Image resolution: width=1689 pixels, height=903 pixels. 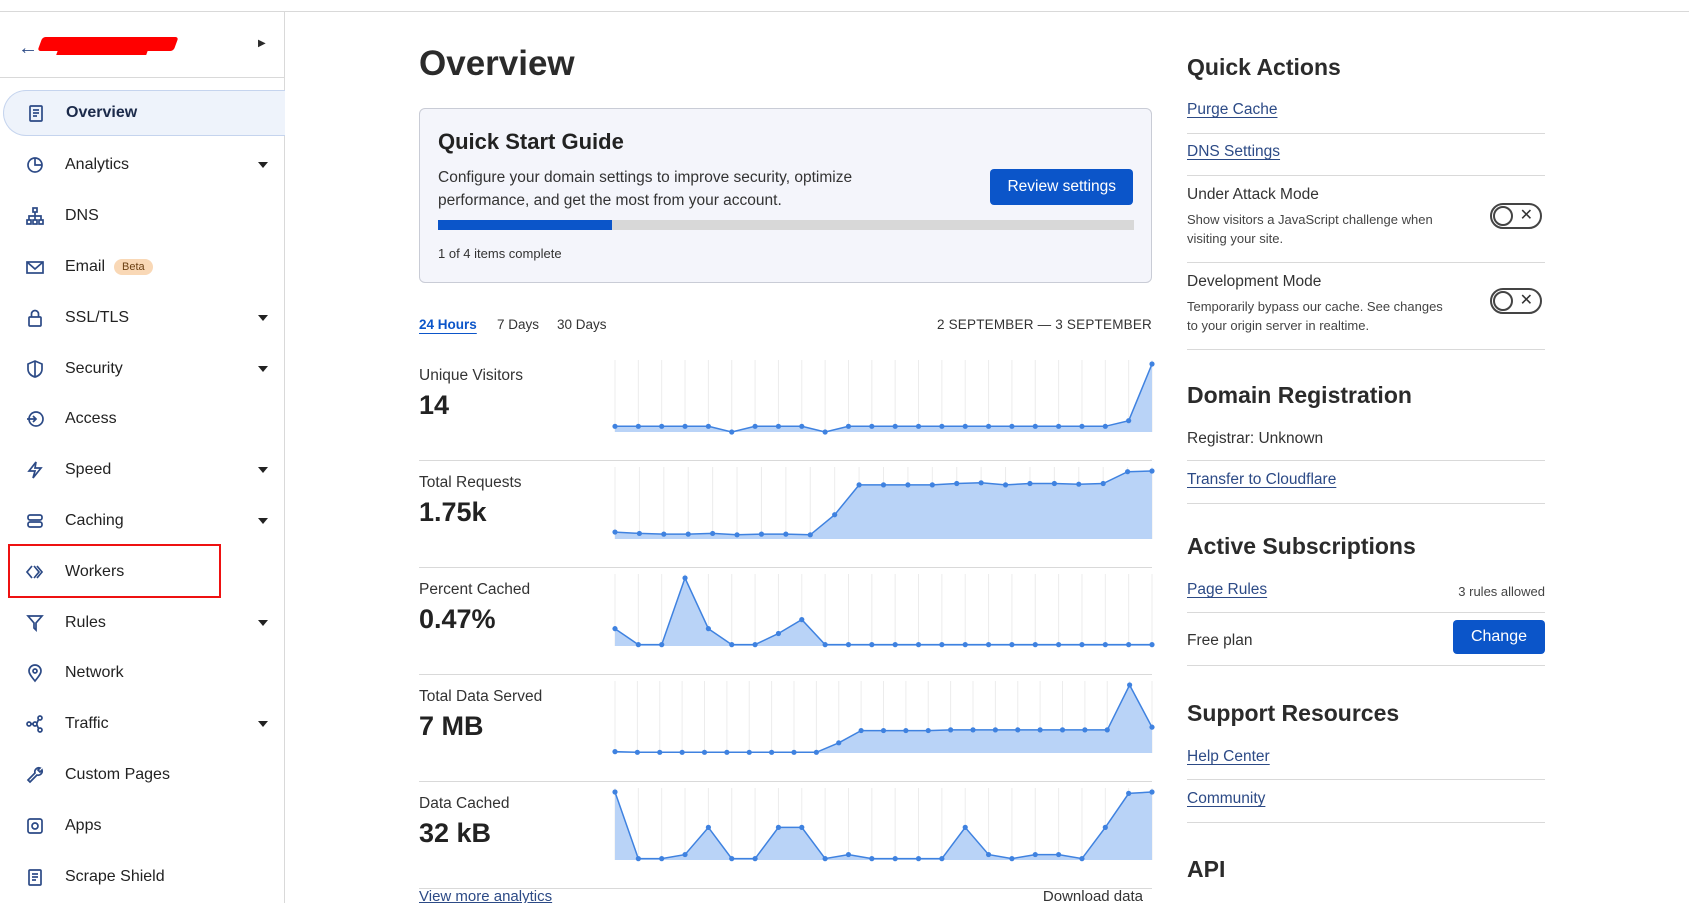 What do you see at coordinates (262, 43) in the screenshot?
I see `caret-right-icon: ▶` at bounding box center [262, 43].